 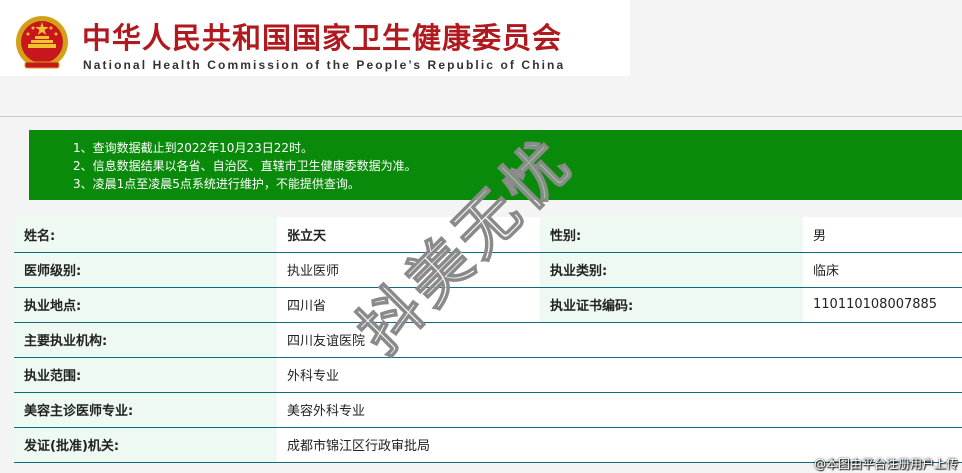 What do you see at coordinates (619, 375) in the screenshot?
I see `practice-scope-value: 外科专业` at bounding box center [619, 375].